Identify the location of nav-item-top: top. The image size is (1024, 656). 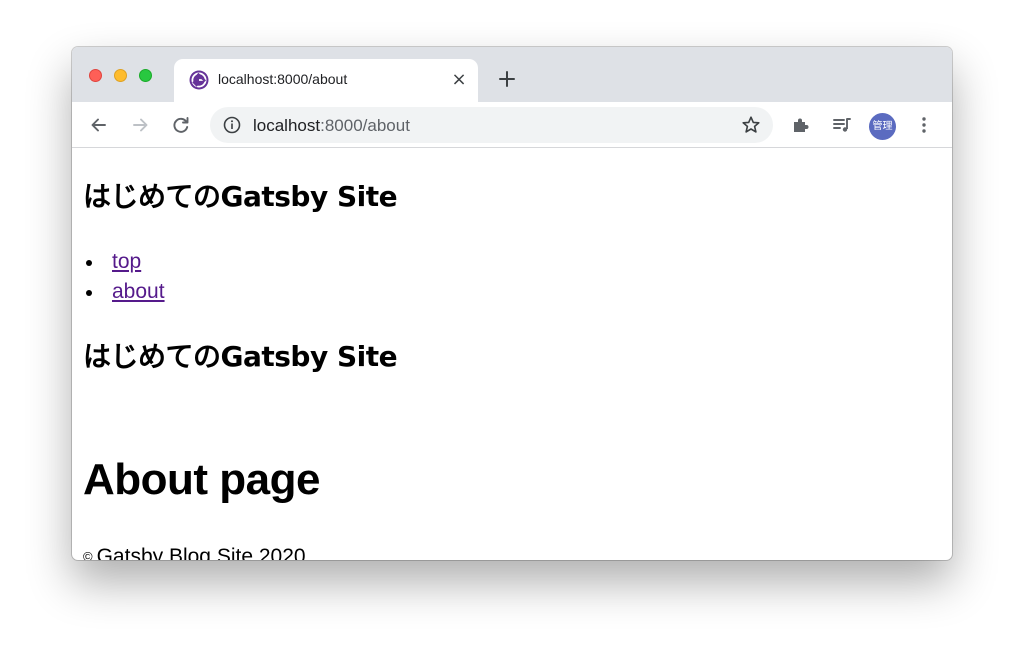
(125, 262).